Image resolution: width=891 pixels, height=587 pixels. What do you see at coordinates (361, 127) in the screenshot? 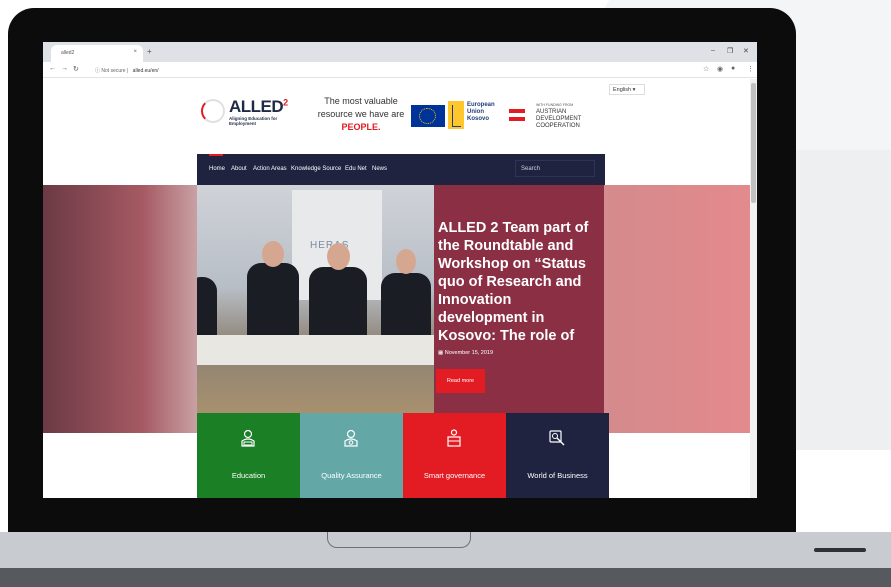
I see `tagline-highlight: PEOPLE.` at bounding box center [361, 127].